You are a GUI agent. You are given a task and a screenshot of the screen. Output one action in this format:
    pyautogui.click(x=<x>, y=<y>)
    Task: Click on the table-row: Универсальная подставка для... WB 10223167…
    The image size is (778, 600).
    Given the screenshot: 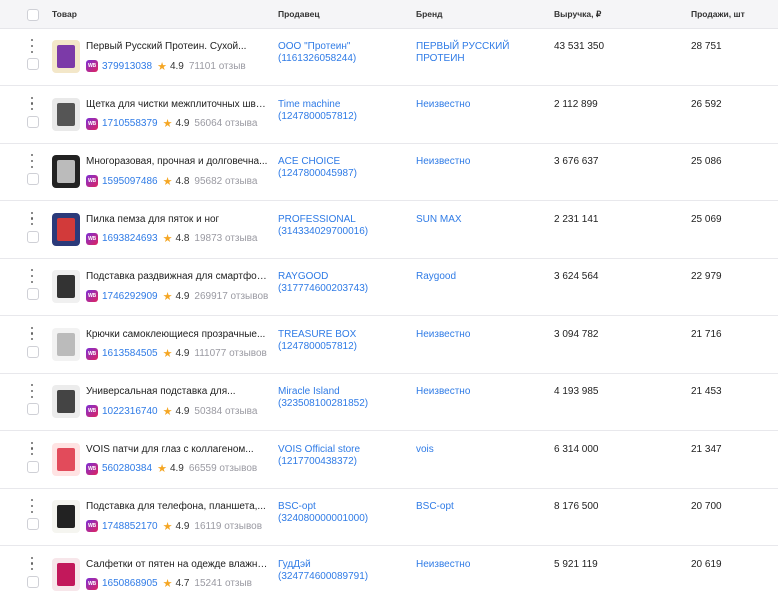 What is the action you would take?
    pyautogui.click(x=389, y=402)
    